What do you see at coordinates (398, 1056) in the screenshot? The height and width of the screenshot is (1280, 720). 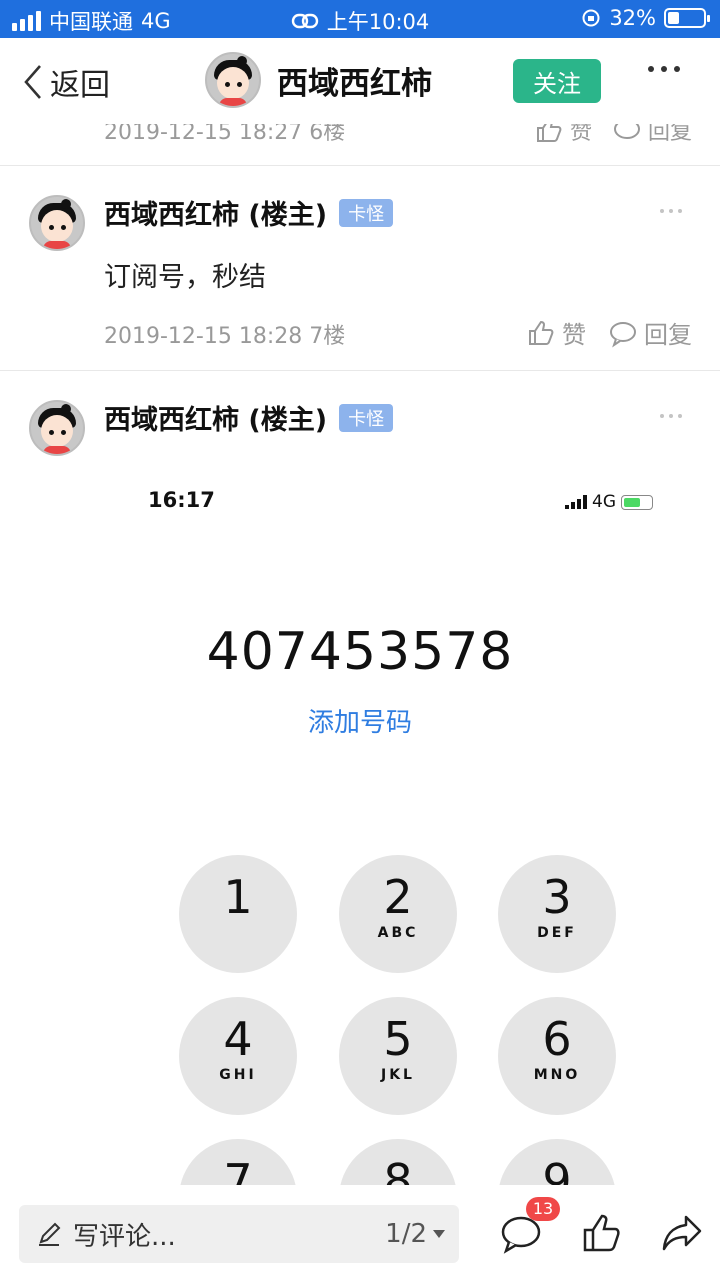 I see `dial-key: 5 JKL` at bounding box center [398, 1056].